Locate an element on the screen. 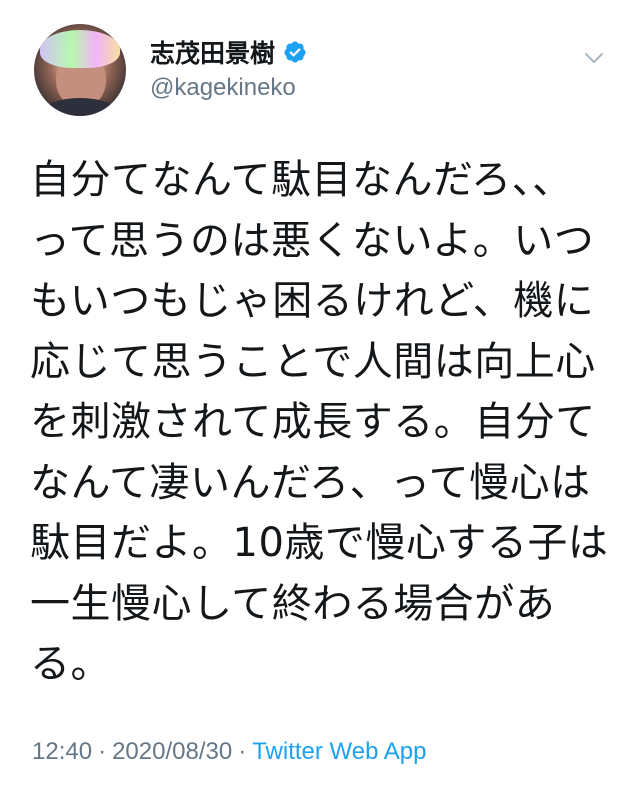  chevron-down-icon is located at coordinates (594, 58).